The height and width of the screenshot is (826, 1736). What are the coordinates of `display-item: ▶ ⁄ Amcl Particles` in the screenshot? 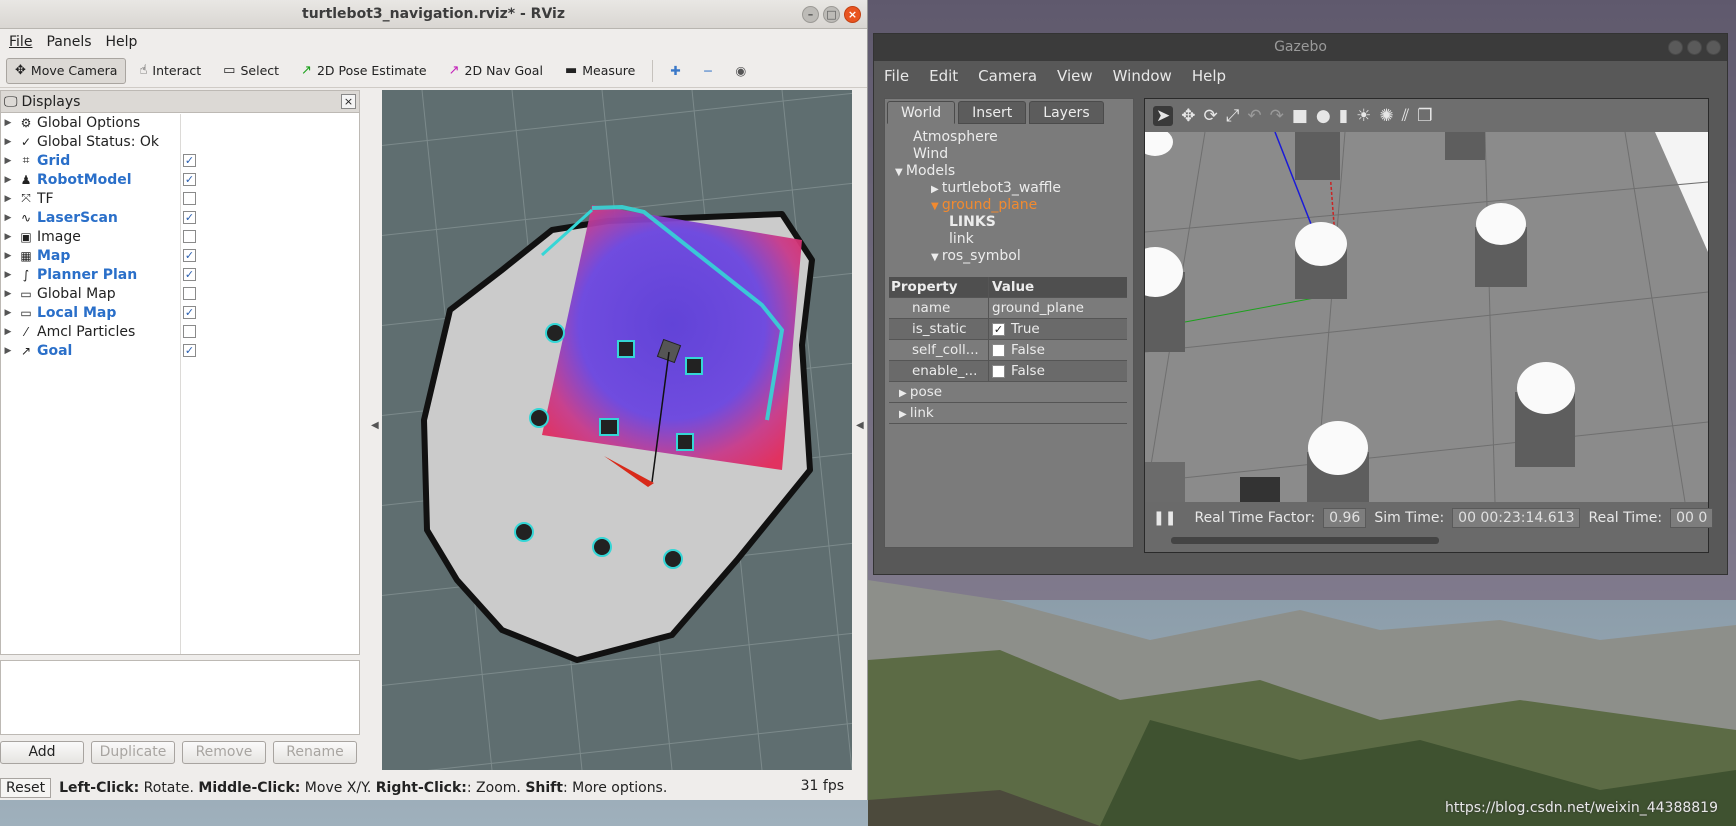 It's located at (180, 331).